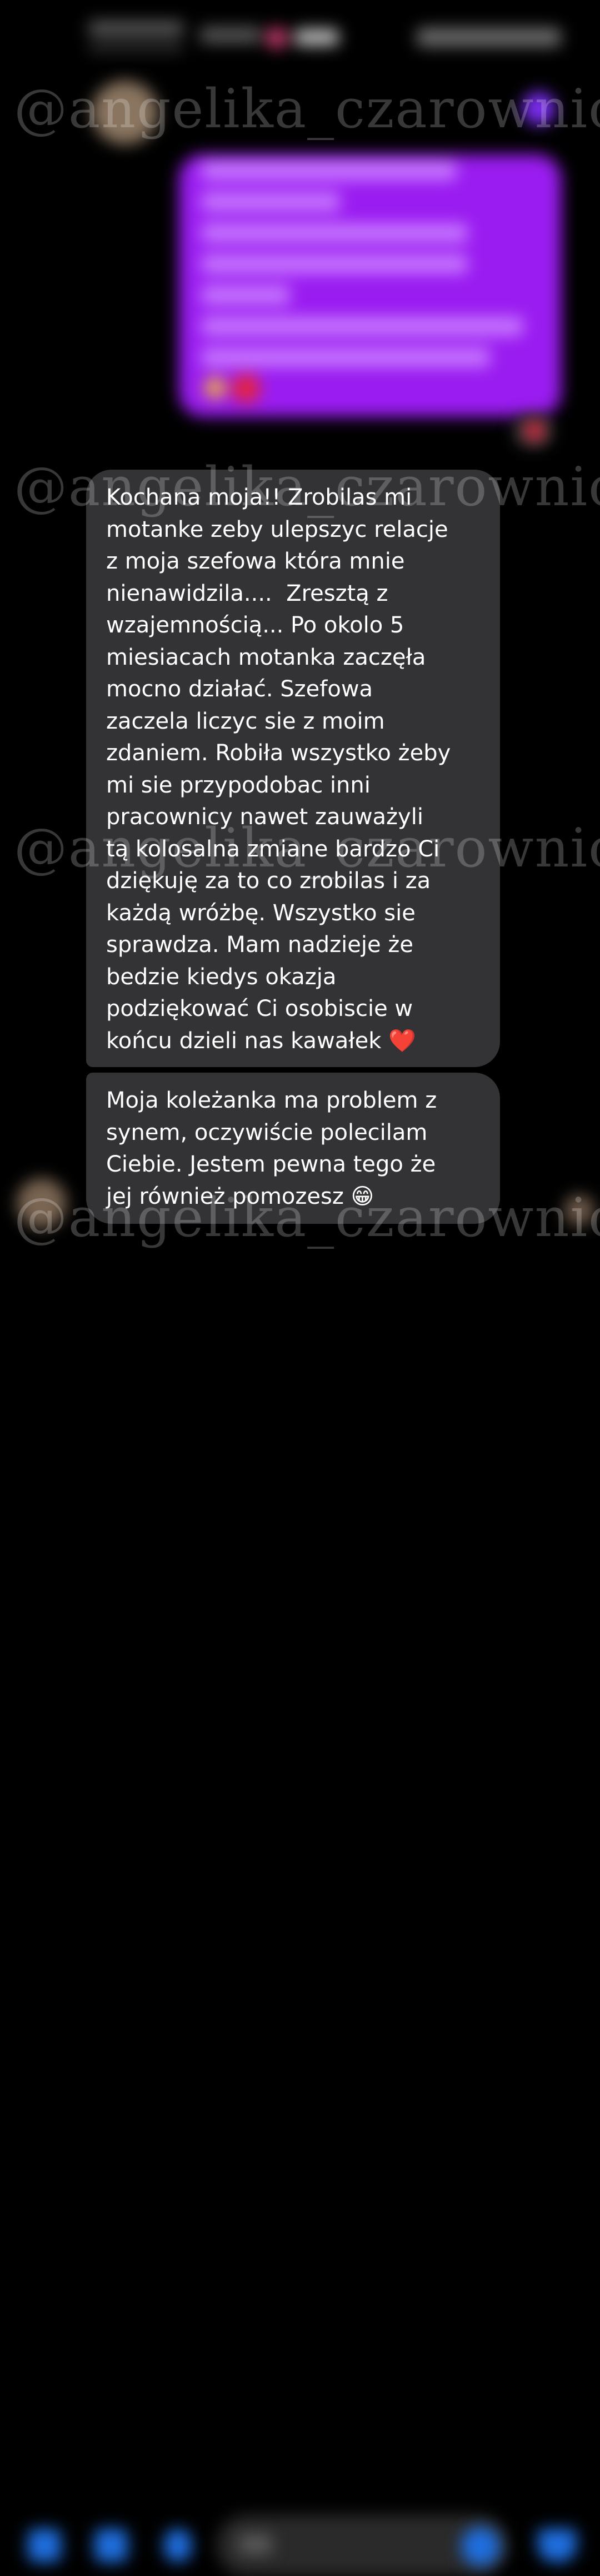 The width and height of the screenshot is (600, 2576). What do you see at coordinates (136, 28) in the screenshot?
I see `status-time` at bounding box center [136, 28].